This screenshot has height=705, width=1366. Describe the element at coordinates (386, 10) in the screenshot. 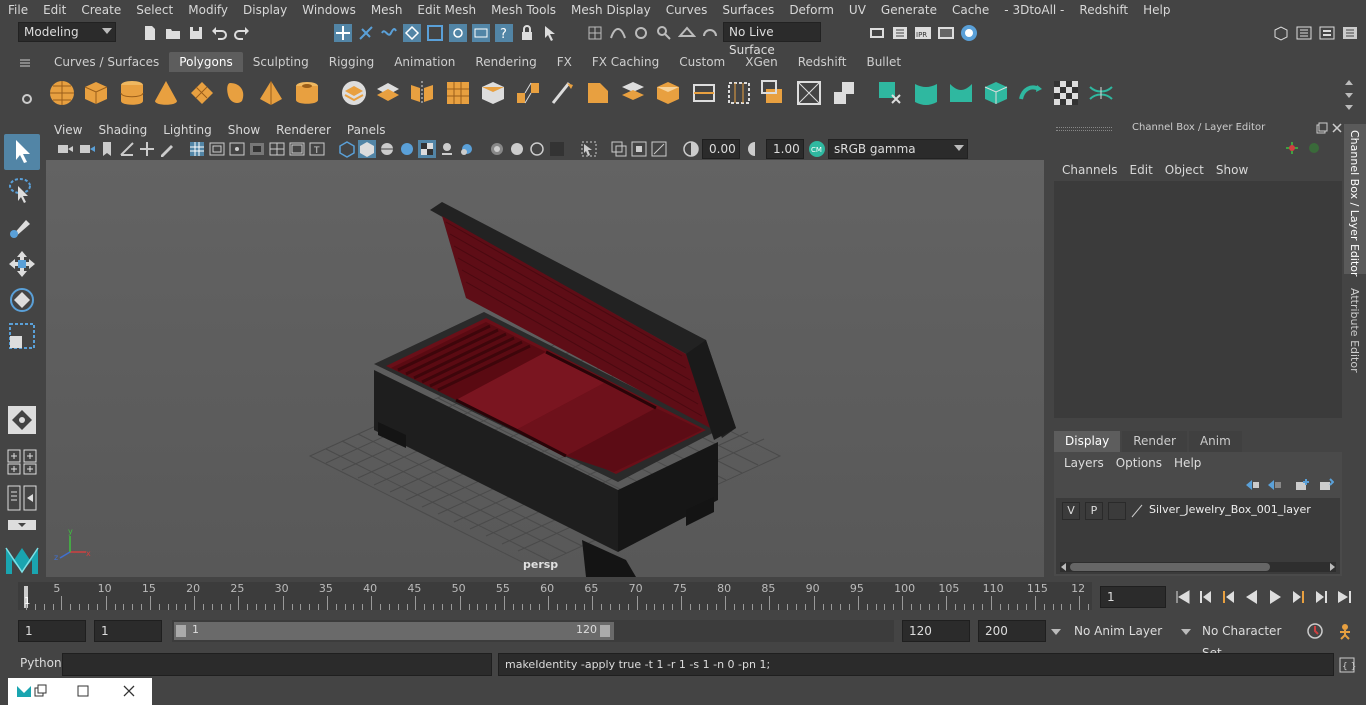

I see `menu-mesh: Mesh` at that location.